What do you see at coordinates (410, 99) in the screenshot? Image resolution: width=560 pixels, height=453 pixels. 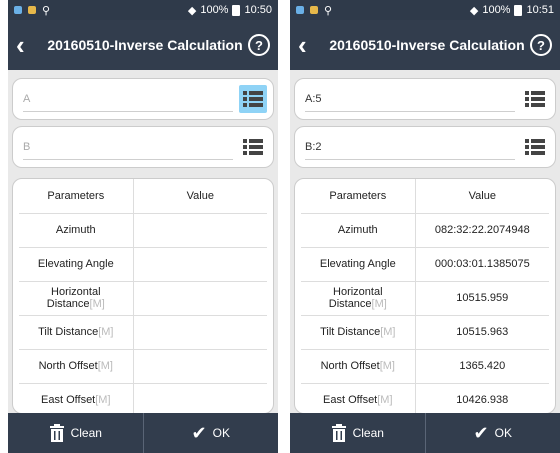 I see `point-a-input: A:5` at bounding box center [410, 99].